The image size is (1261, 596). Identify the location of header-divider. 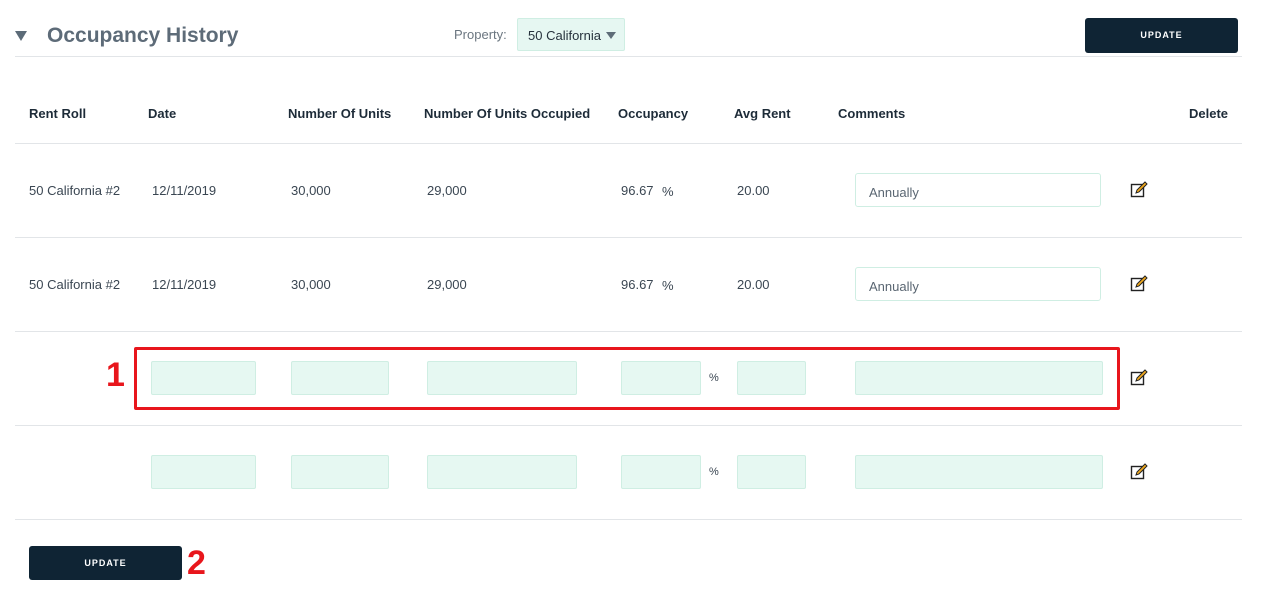
(628, 56).